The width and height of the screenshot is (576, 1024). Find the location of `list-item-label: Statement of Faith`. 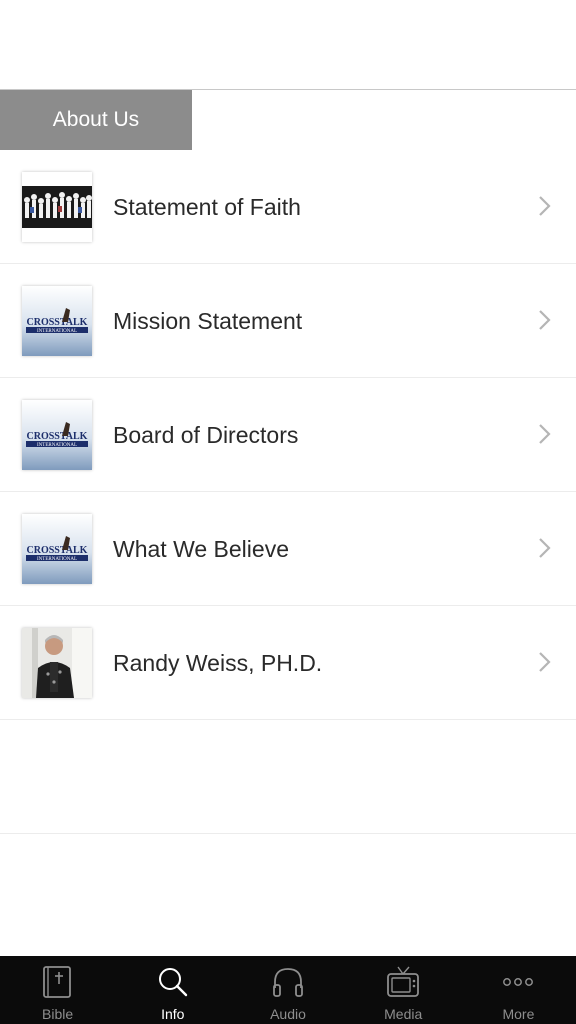

list-item-label: Statement of Faith is located at coordinates (207, 207).